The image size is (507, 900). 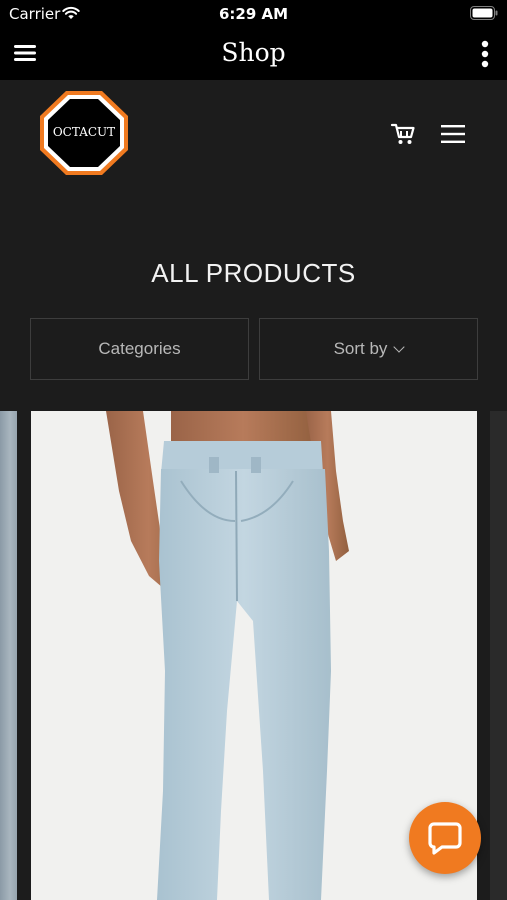 I want to click on next-product-slide, so click(x=498, y=655).